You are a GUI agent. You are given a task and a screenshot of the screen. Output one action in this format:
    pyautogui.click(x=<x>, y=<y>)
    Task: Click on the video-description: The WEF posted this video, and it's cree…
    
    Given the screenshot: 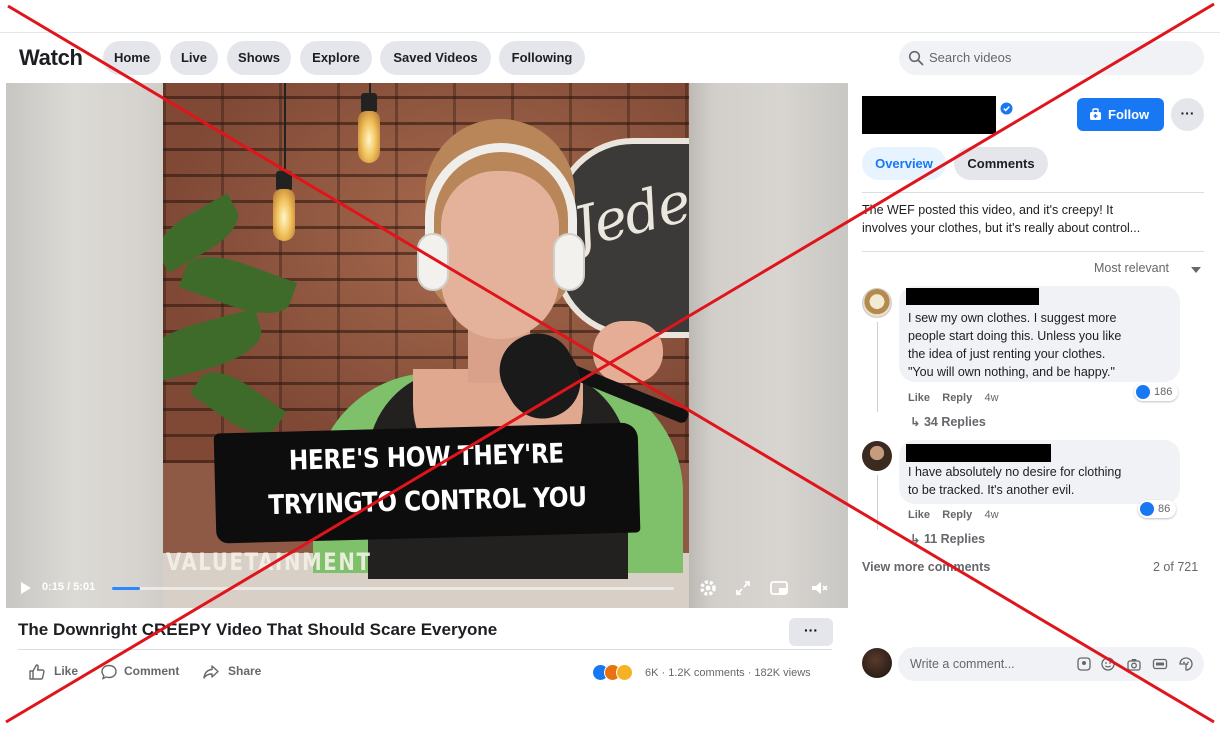 What is the action you would take?
    pyautogui.click(x=1029, y=219)
    